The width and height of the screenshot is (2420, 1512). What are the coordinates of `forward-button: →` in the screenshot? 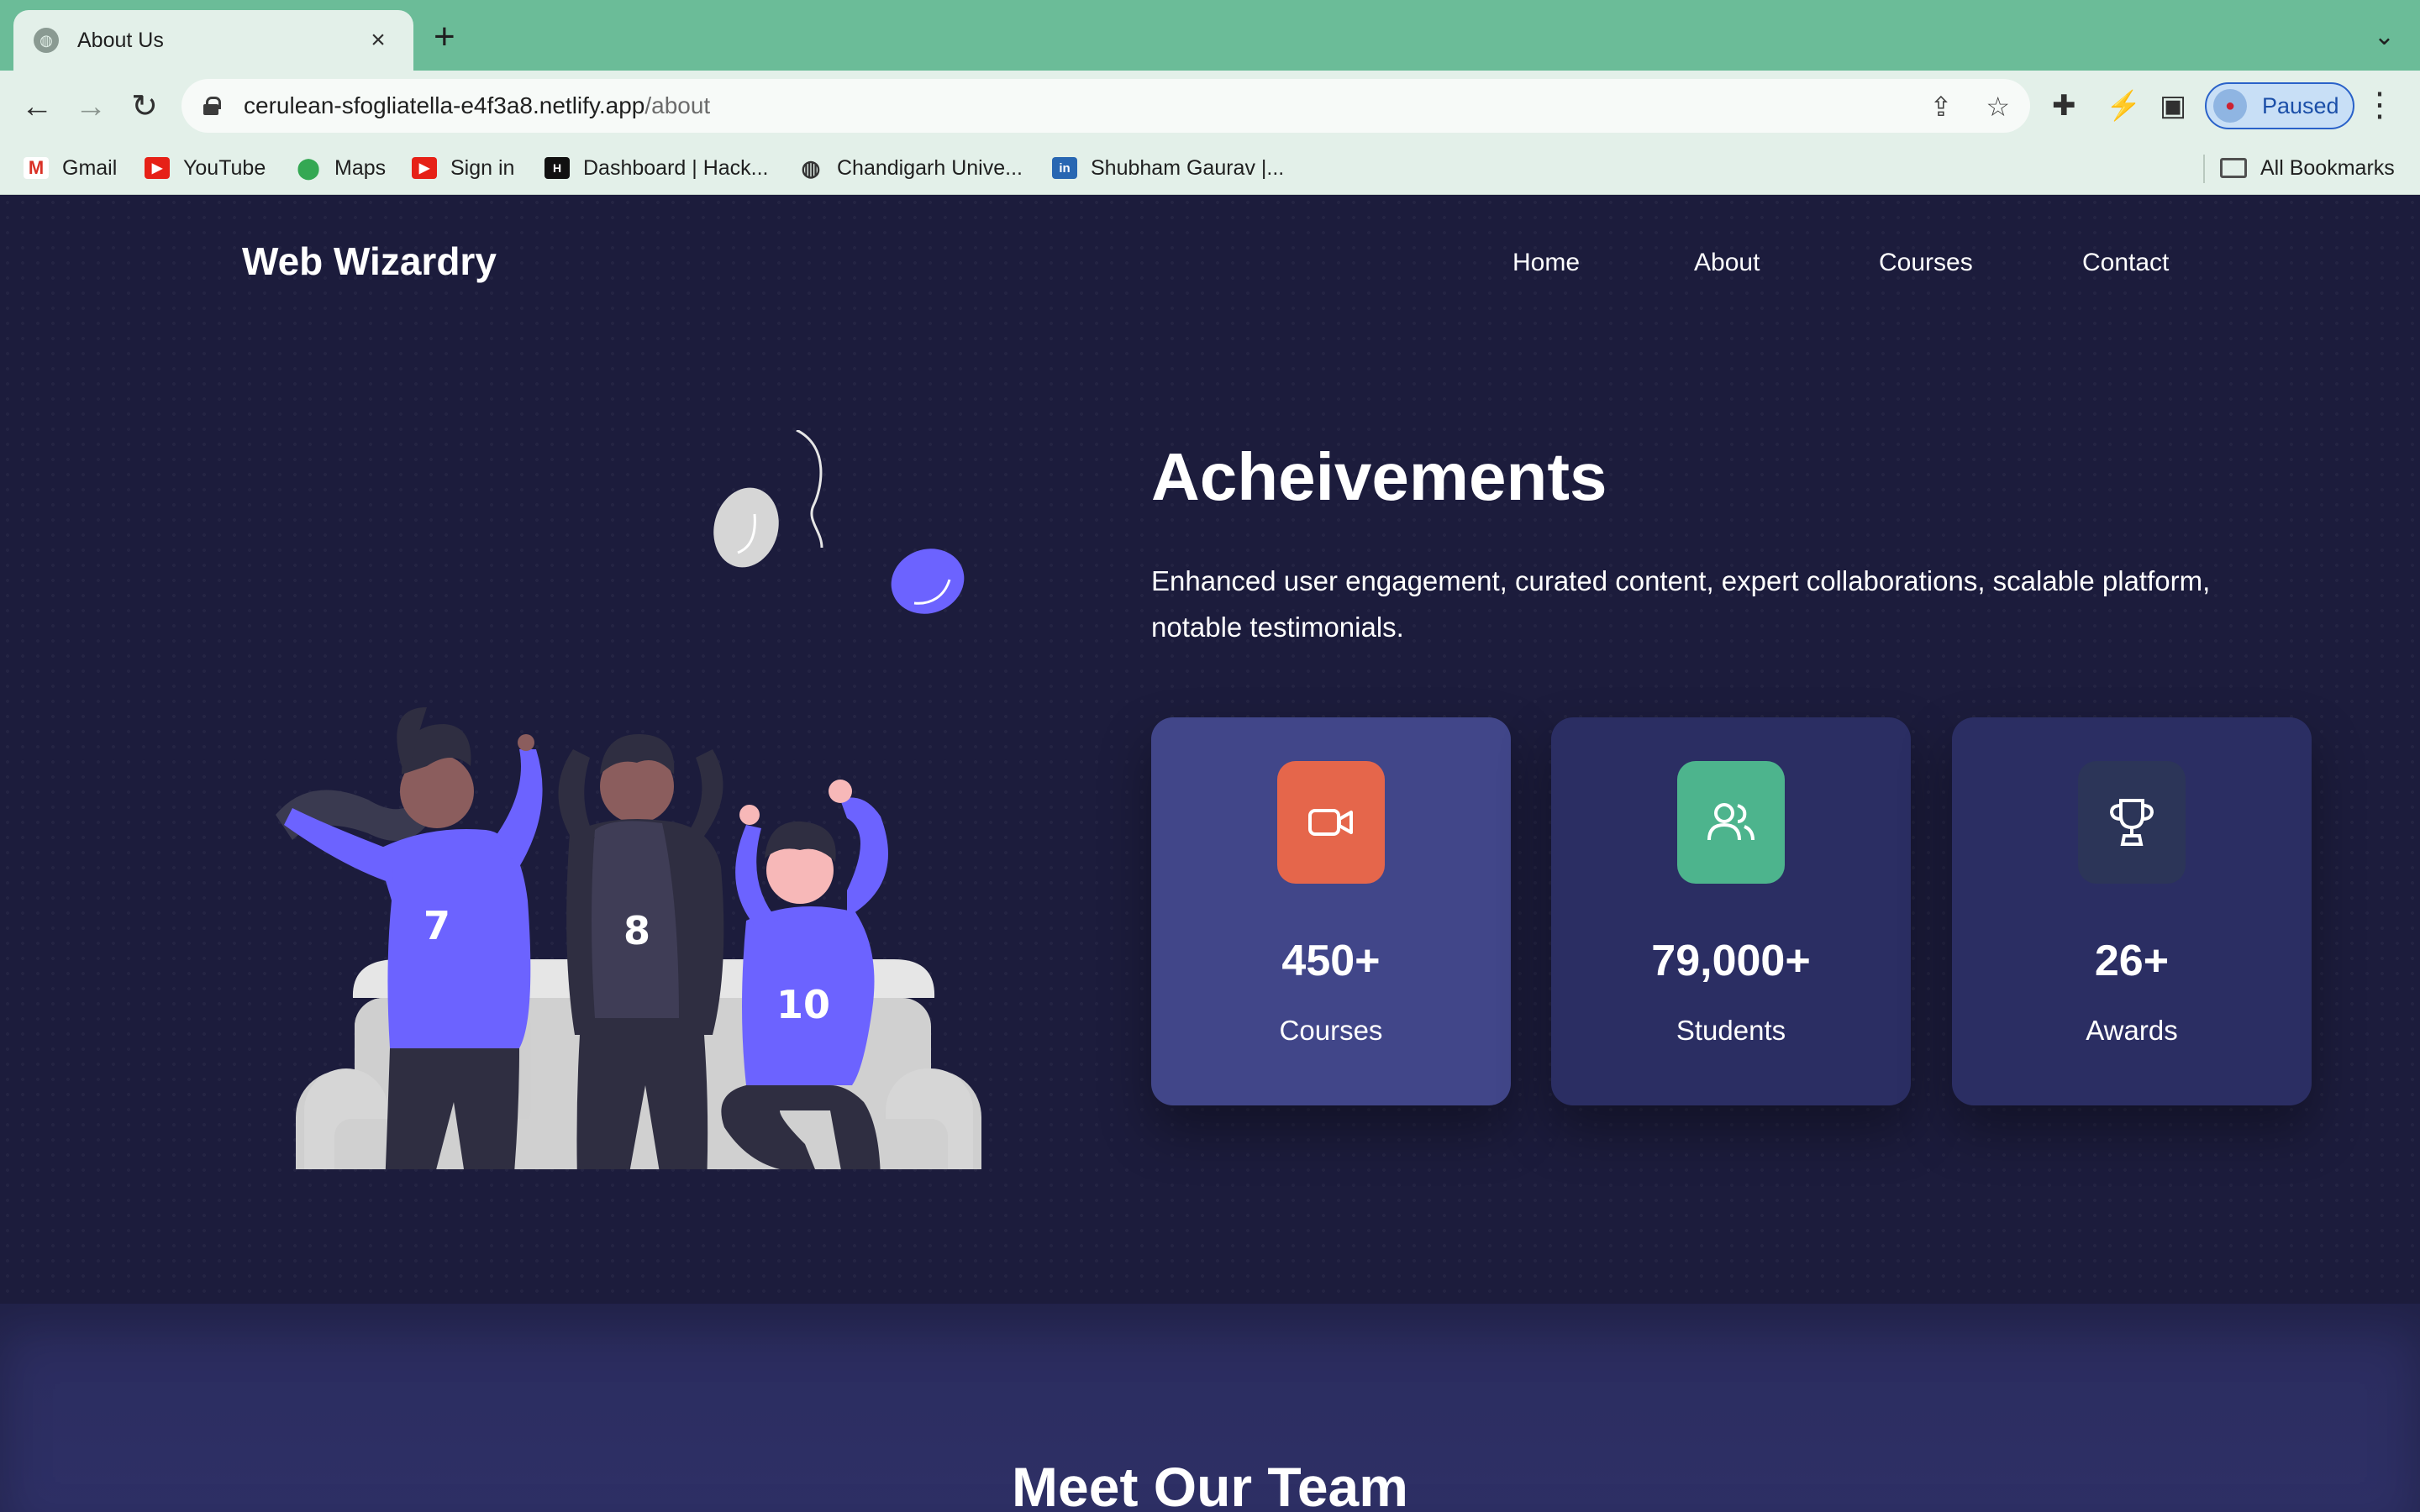 It's located at (91, 106).